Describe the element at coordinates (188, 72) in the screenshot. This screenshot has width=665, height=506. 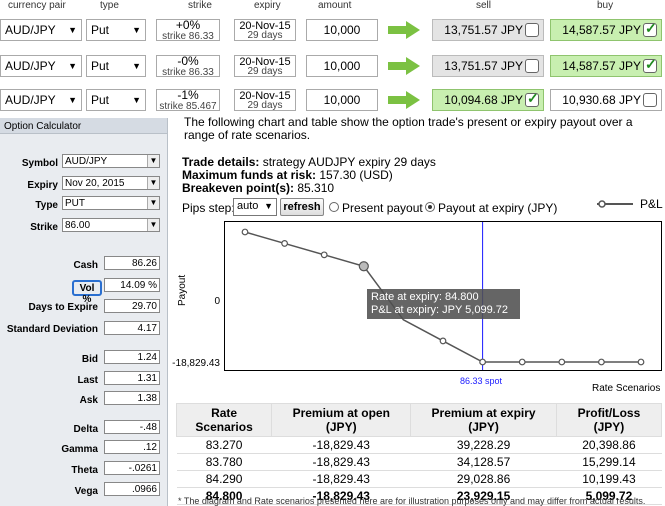
I see `strike-value: strike 86.33` at that location.